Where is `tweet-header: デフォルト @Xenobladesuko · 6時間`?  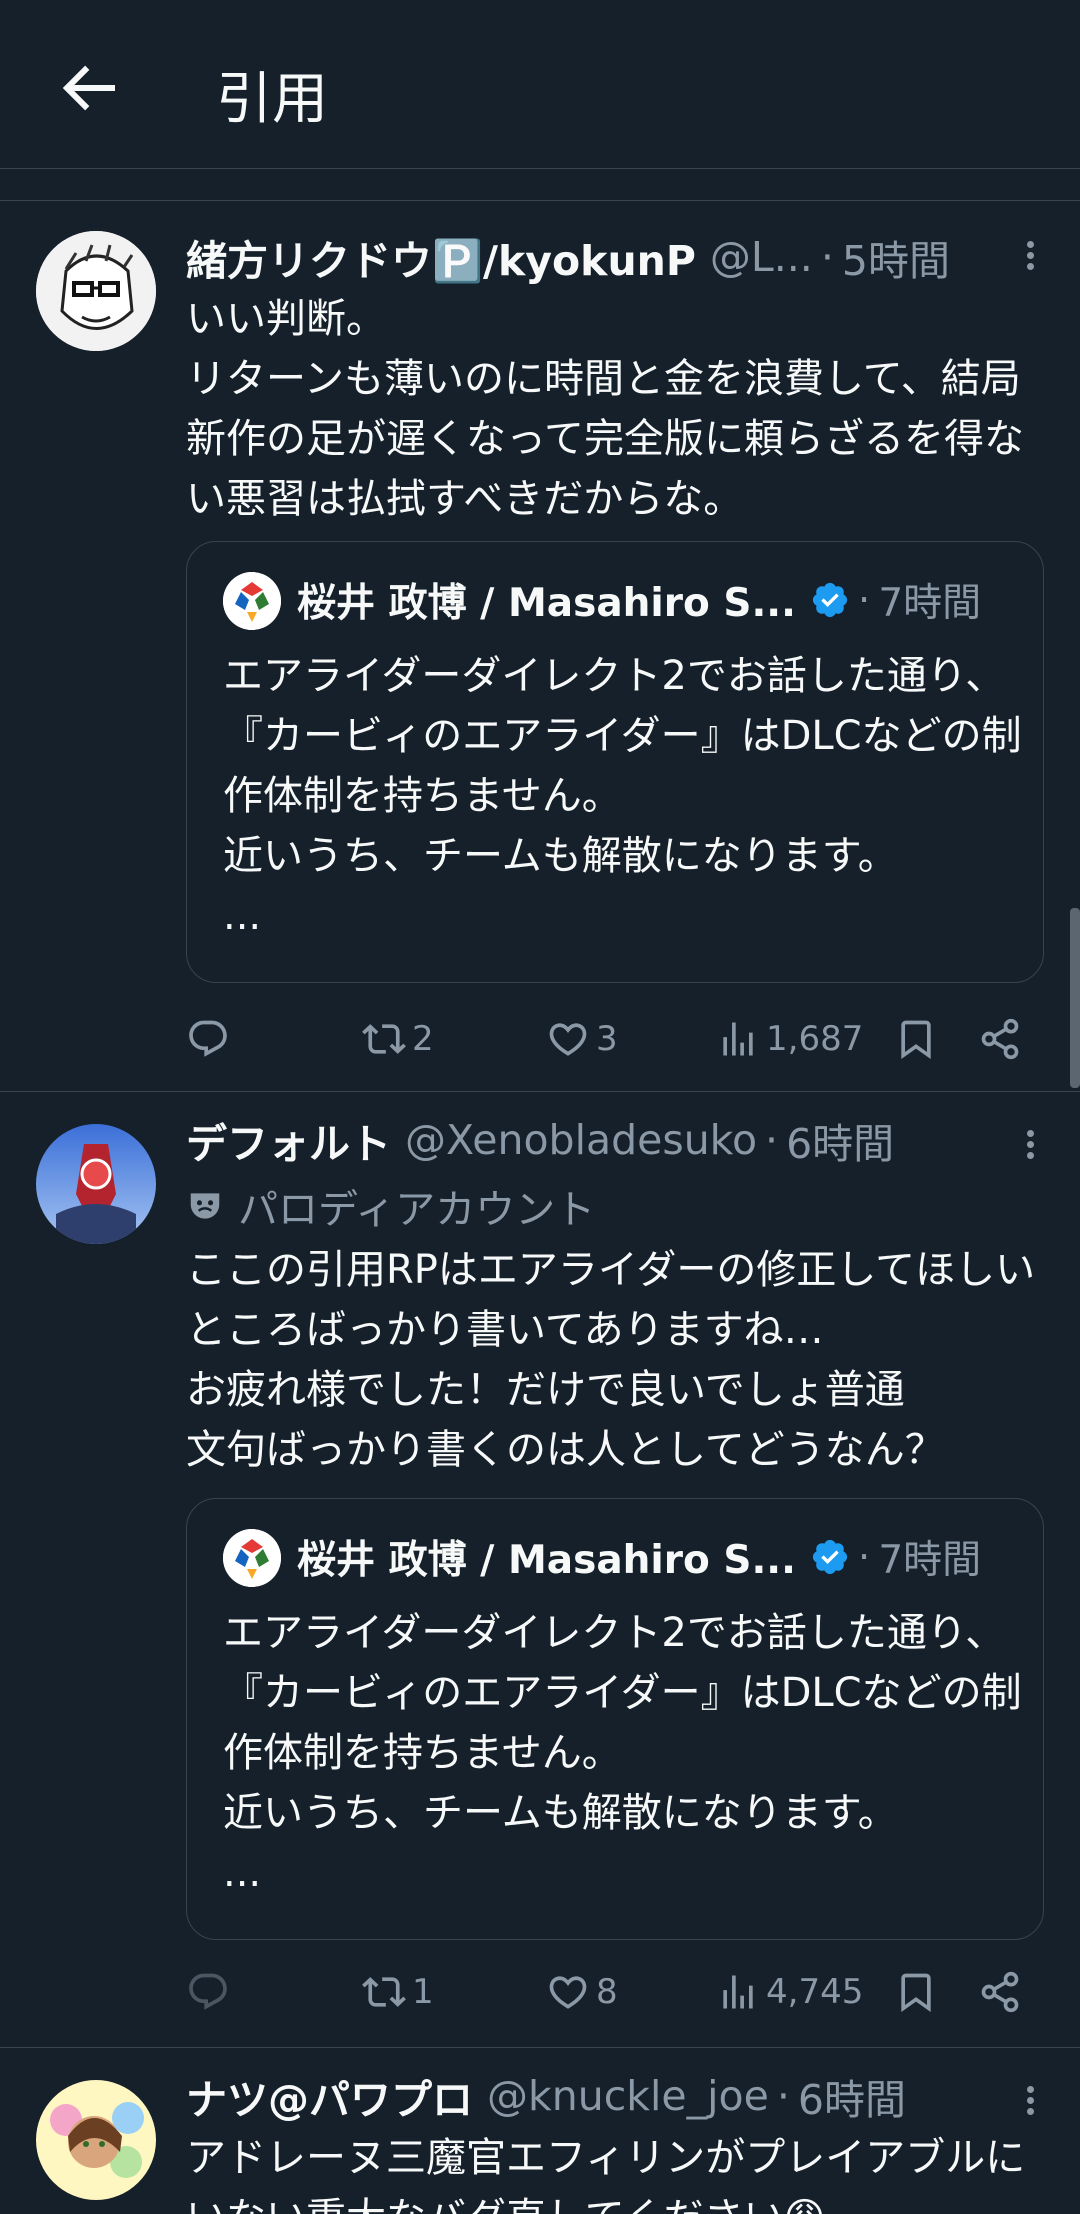
tweet-header: デフォルト @Xenobladesuko · 6時間 is located at coordinates (540, 1140).